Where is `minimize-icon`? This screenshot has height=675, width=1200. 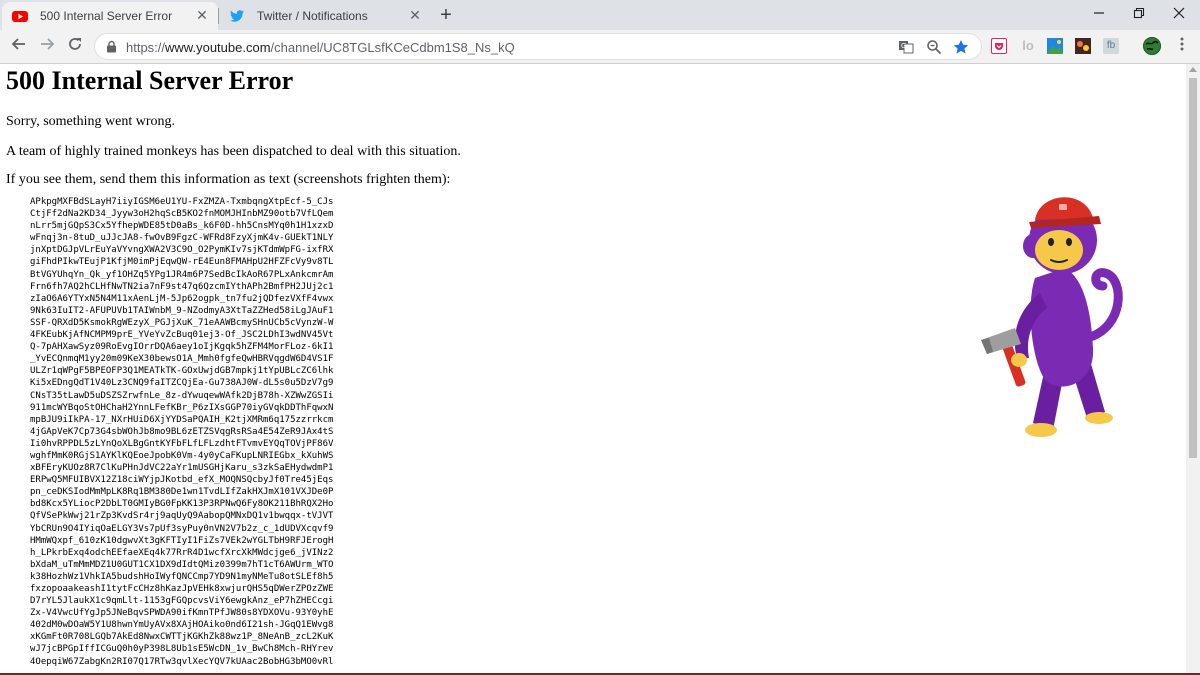
minimize-icon is located at coordinates (1099, 14).